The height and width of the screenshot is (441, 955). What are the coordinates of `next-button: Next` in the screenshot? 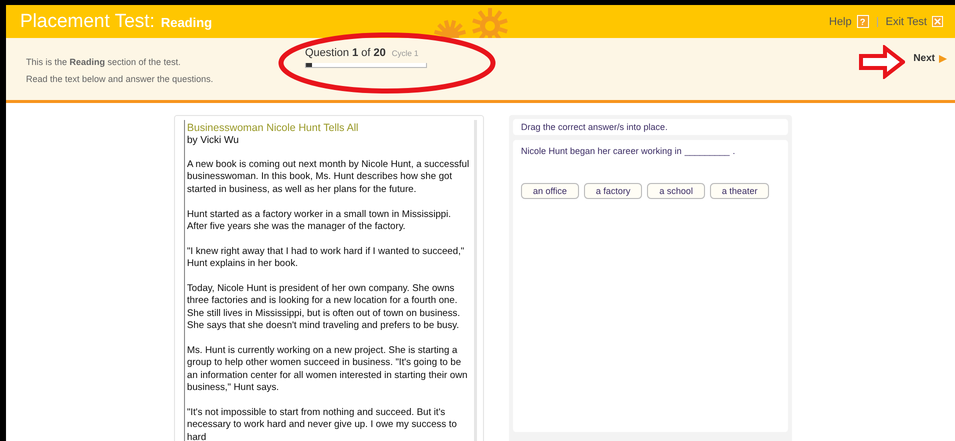 It's located at (930, 58).